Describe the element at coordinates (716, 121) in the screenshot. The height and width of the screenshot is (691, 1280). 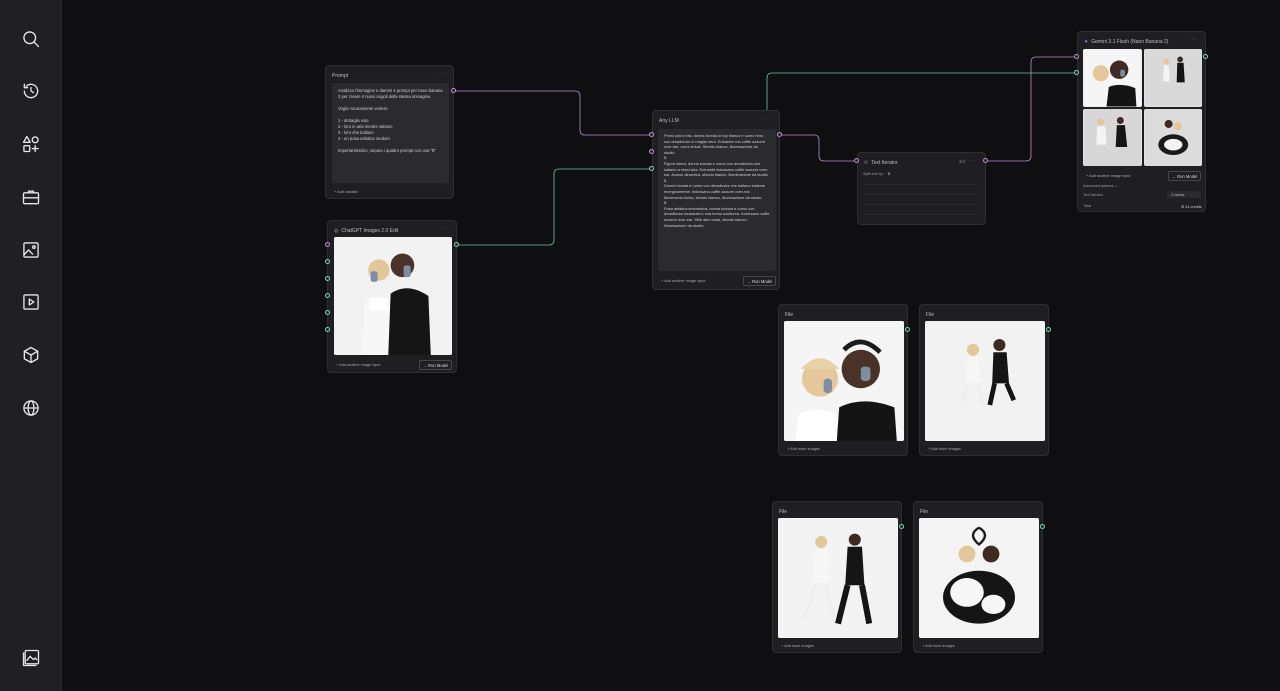
I see `node-header: Any LLM ···` at that location.